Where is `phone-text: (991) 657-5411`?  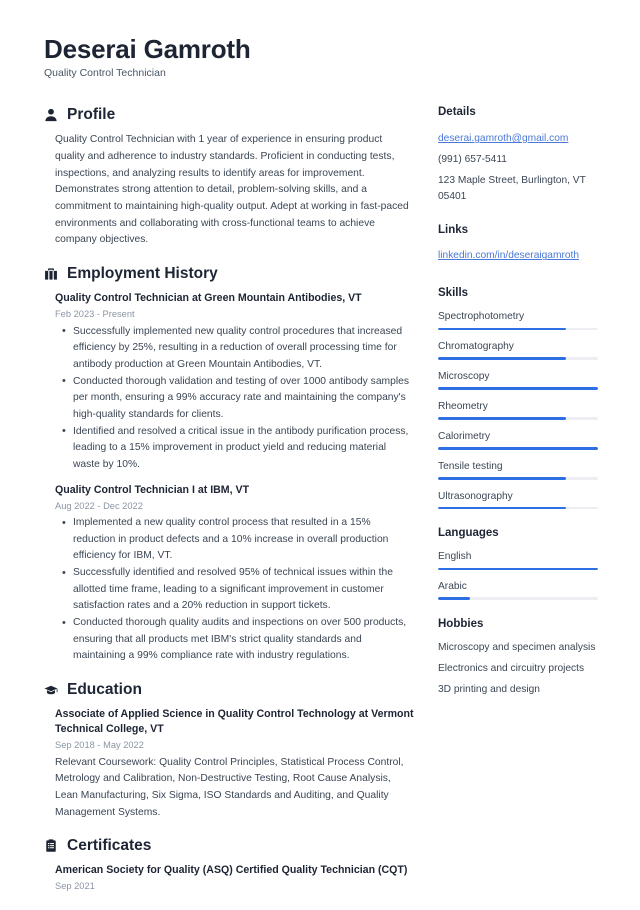 phone-text: (991) 657-5411 is located at coordinates (472, 160).